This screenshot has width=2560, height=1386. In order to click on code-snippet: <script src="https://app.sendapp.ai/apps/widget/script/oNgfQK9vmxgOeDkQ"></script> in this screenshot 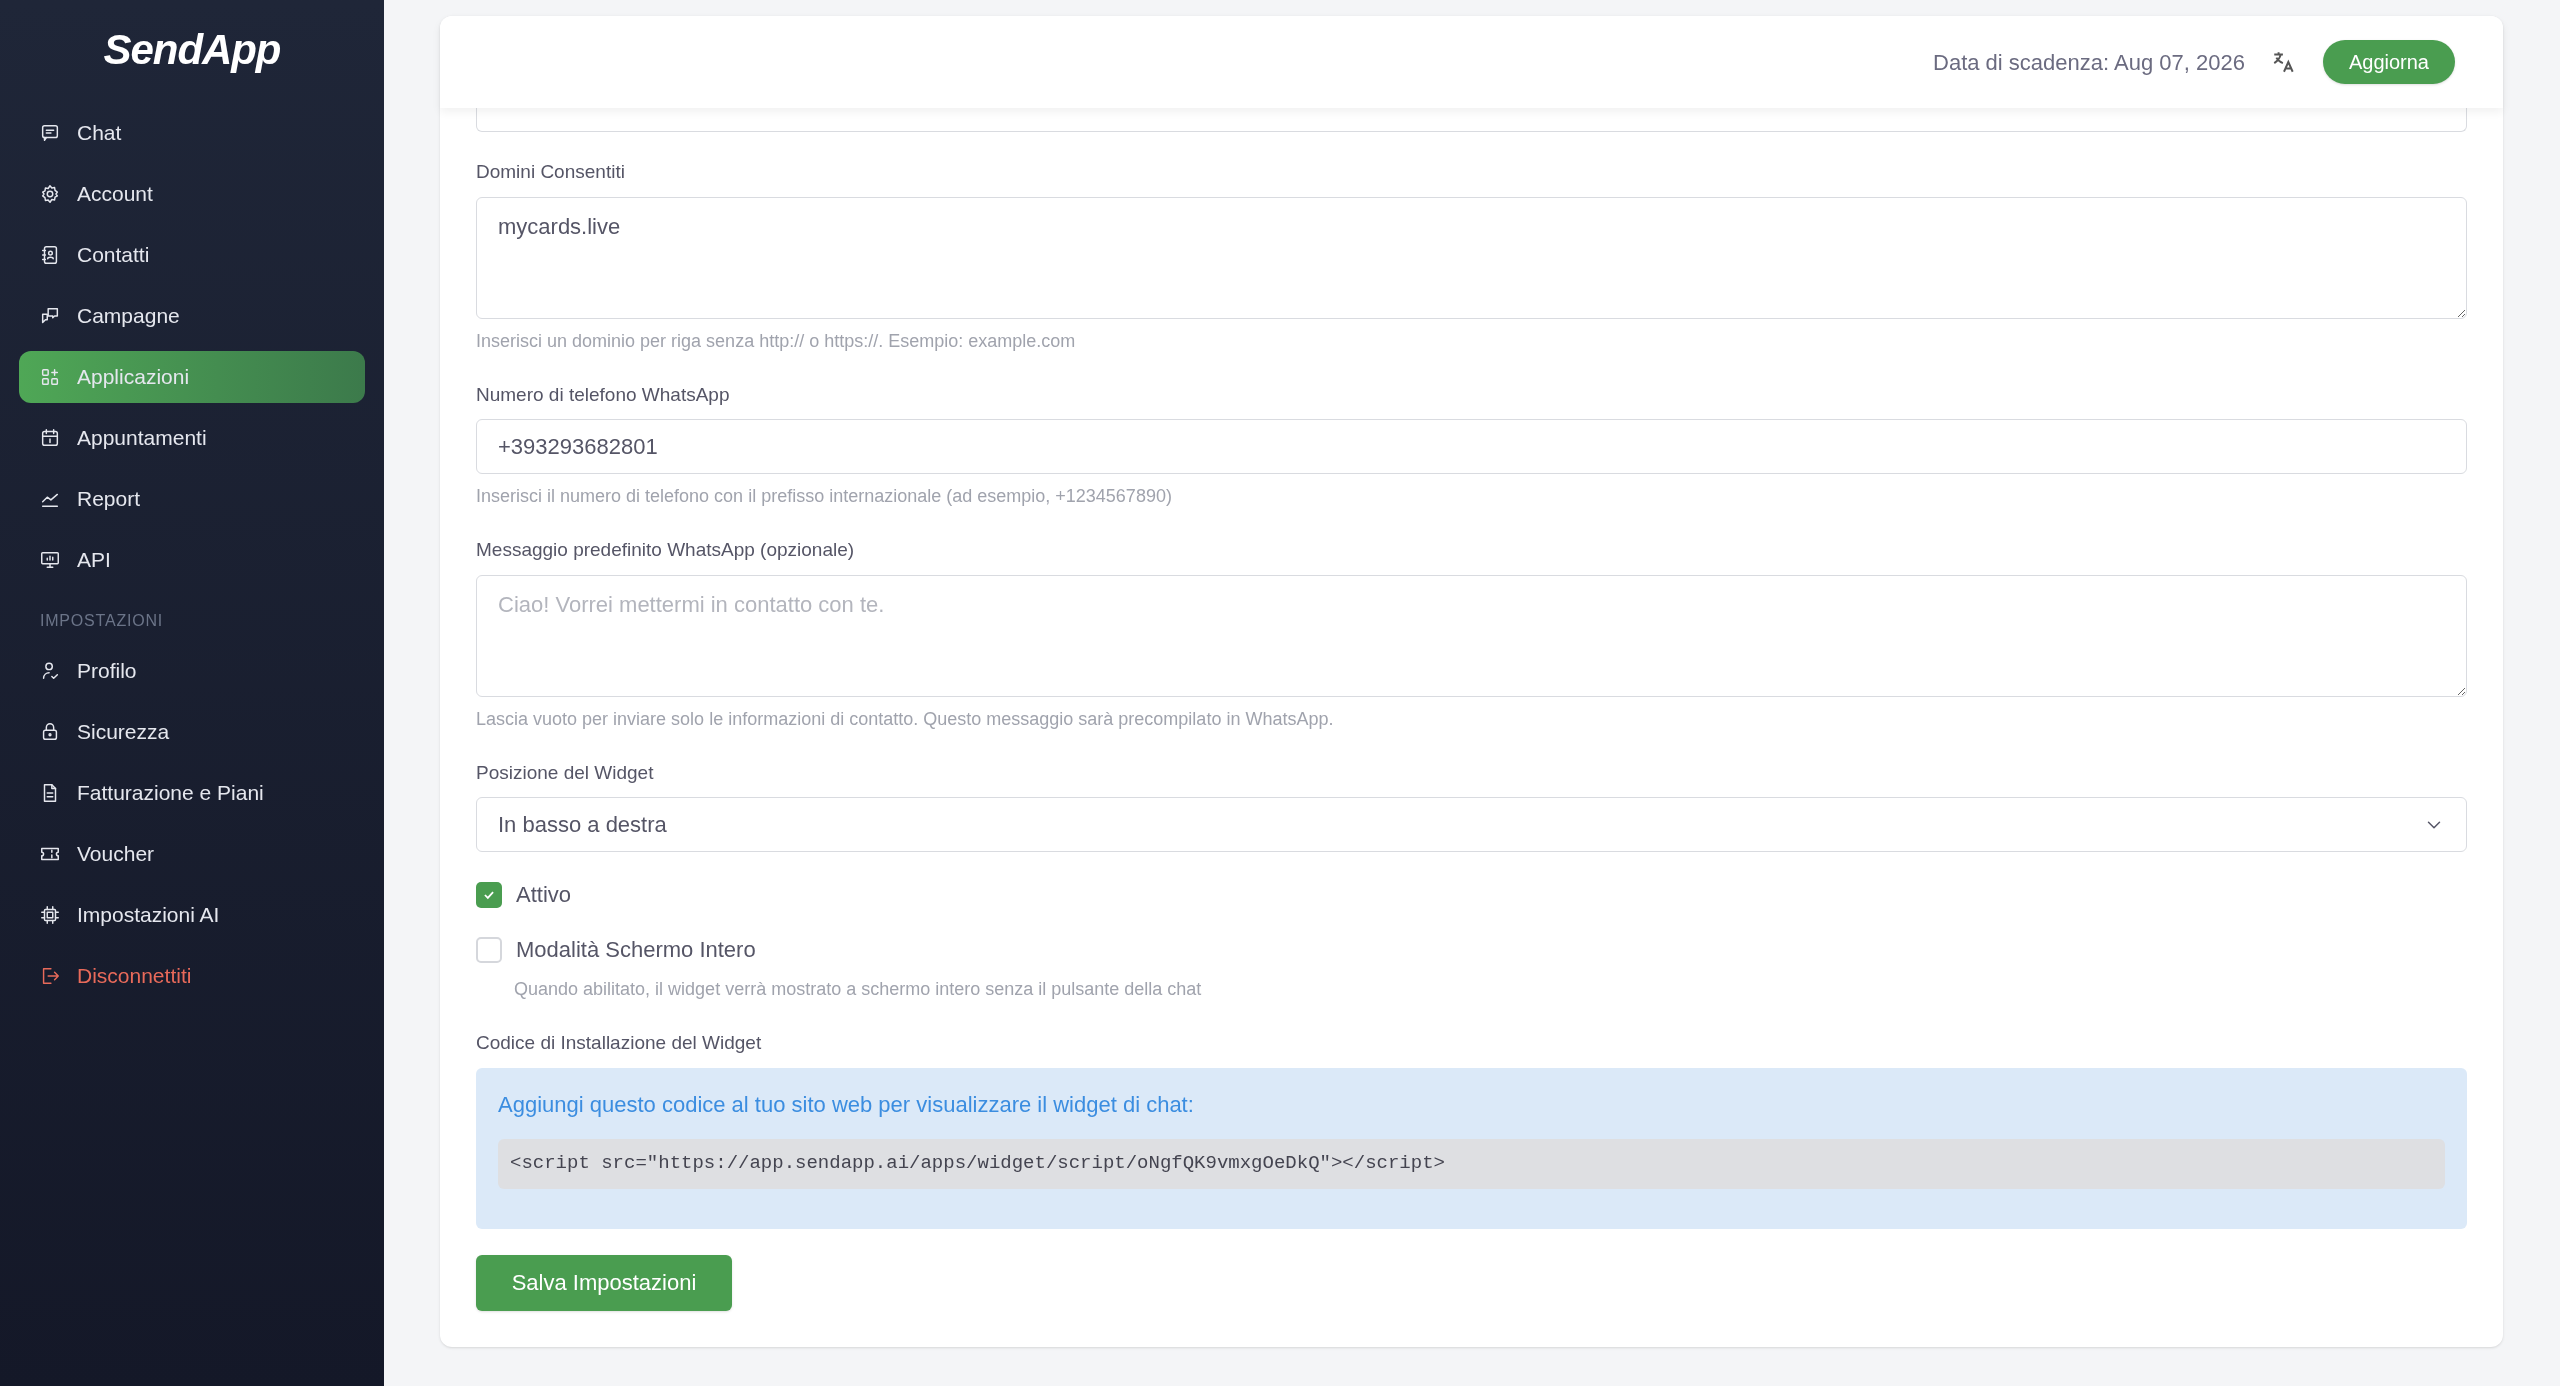, I will do `click(1471, 1163)`.